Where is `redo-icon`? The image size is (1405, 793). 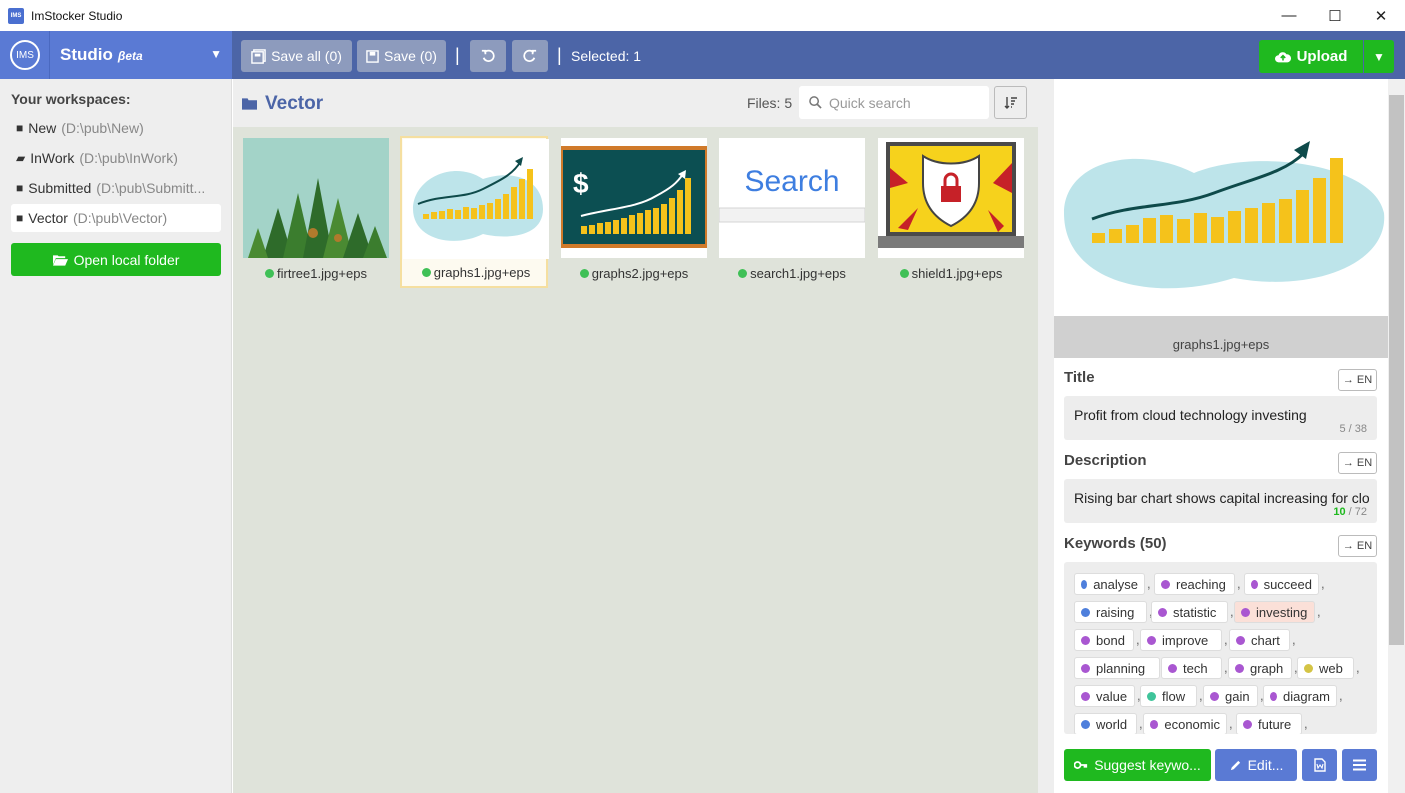 redo-icon is located at coordinates (530, 55).